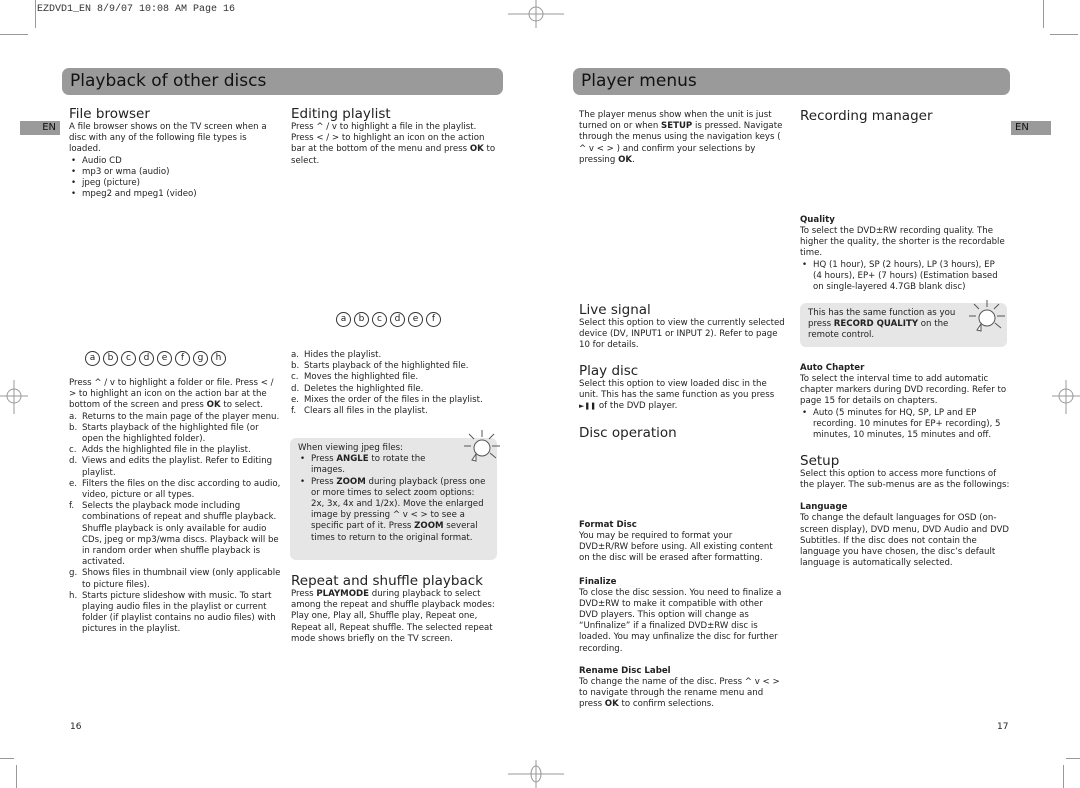  What do you see at coordinates (386, 366) in the screenshot?
I see `item-text: Starts playback of the highlighted file.` at bounding box center [386, 366].